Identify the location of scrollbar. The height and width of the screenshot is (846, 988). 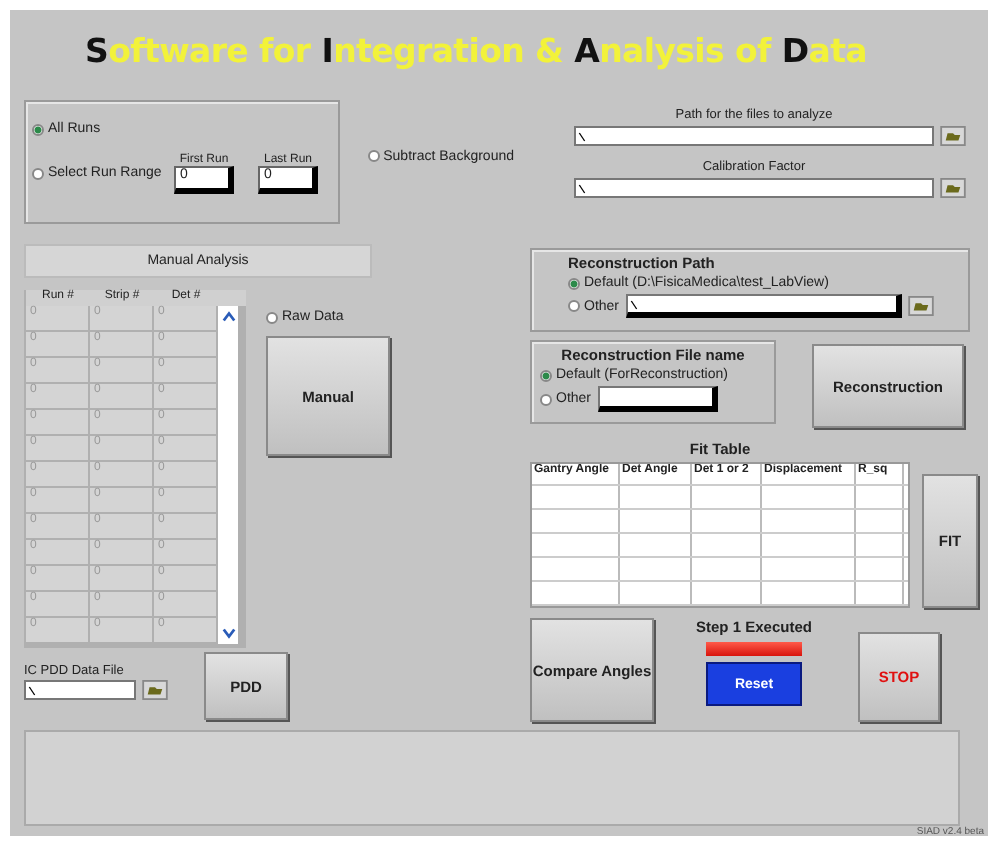
(228, 475).